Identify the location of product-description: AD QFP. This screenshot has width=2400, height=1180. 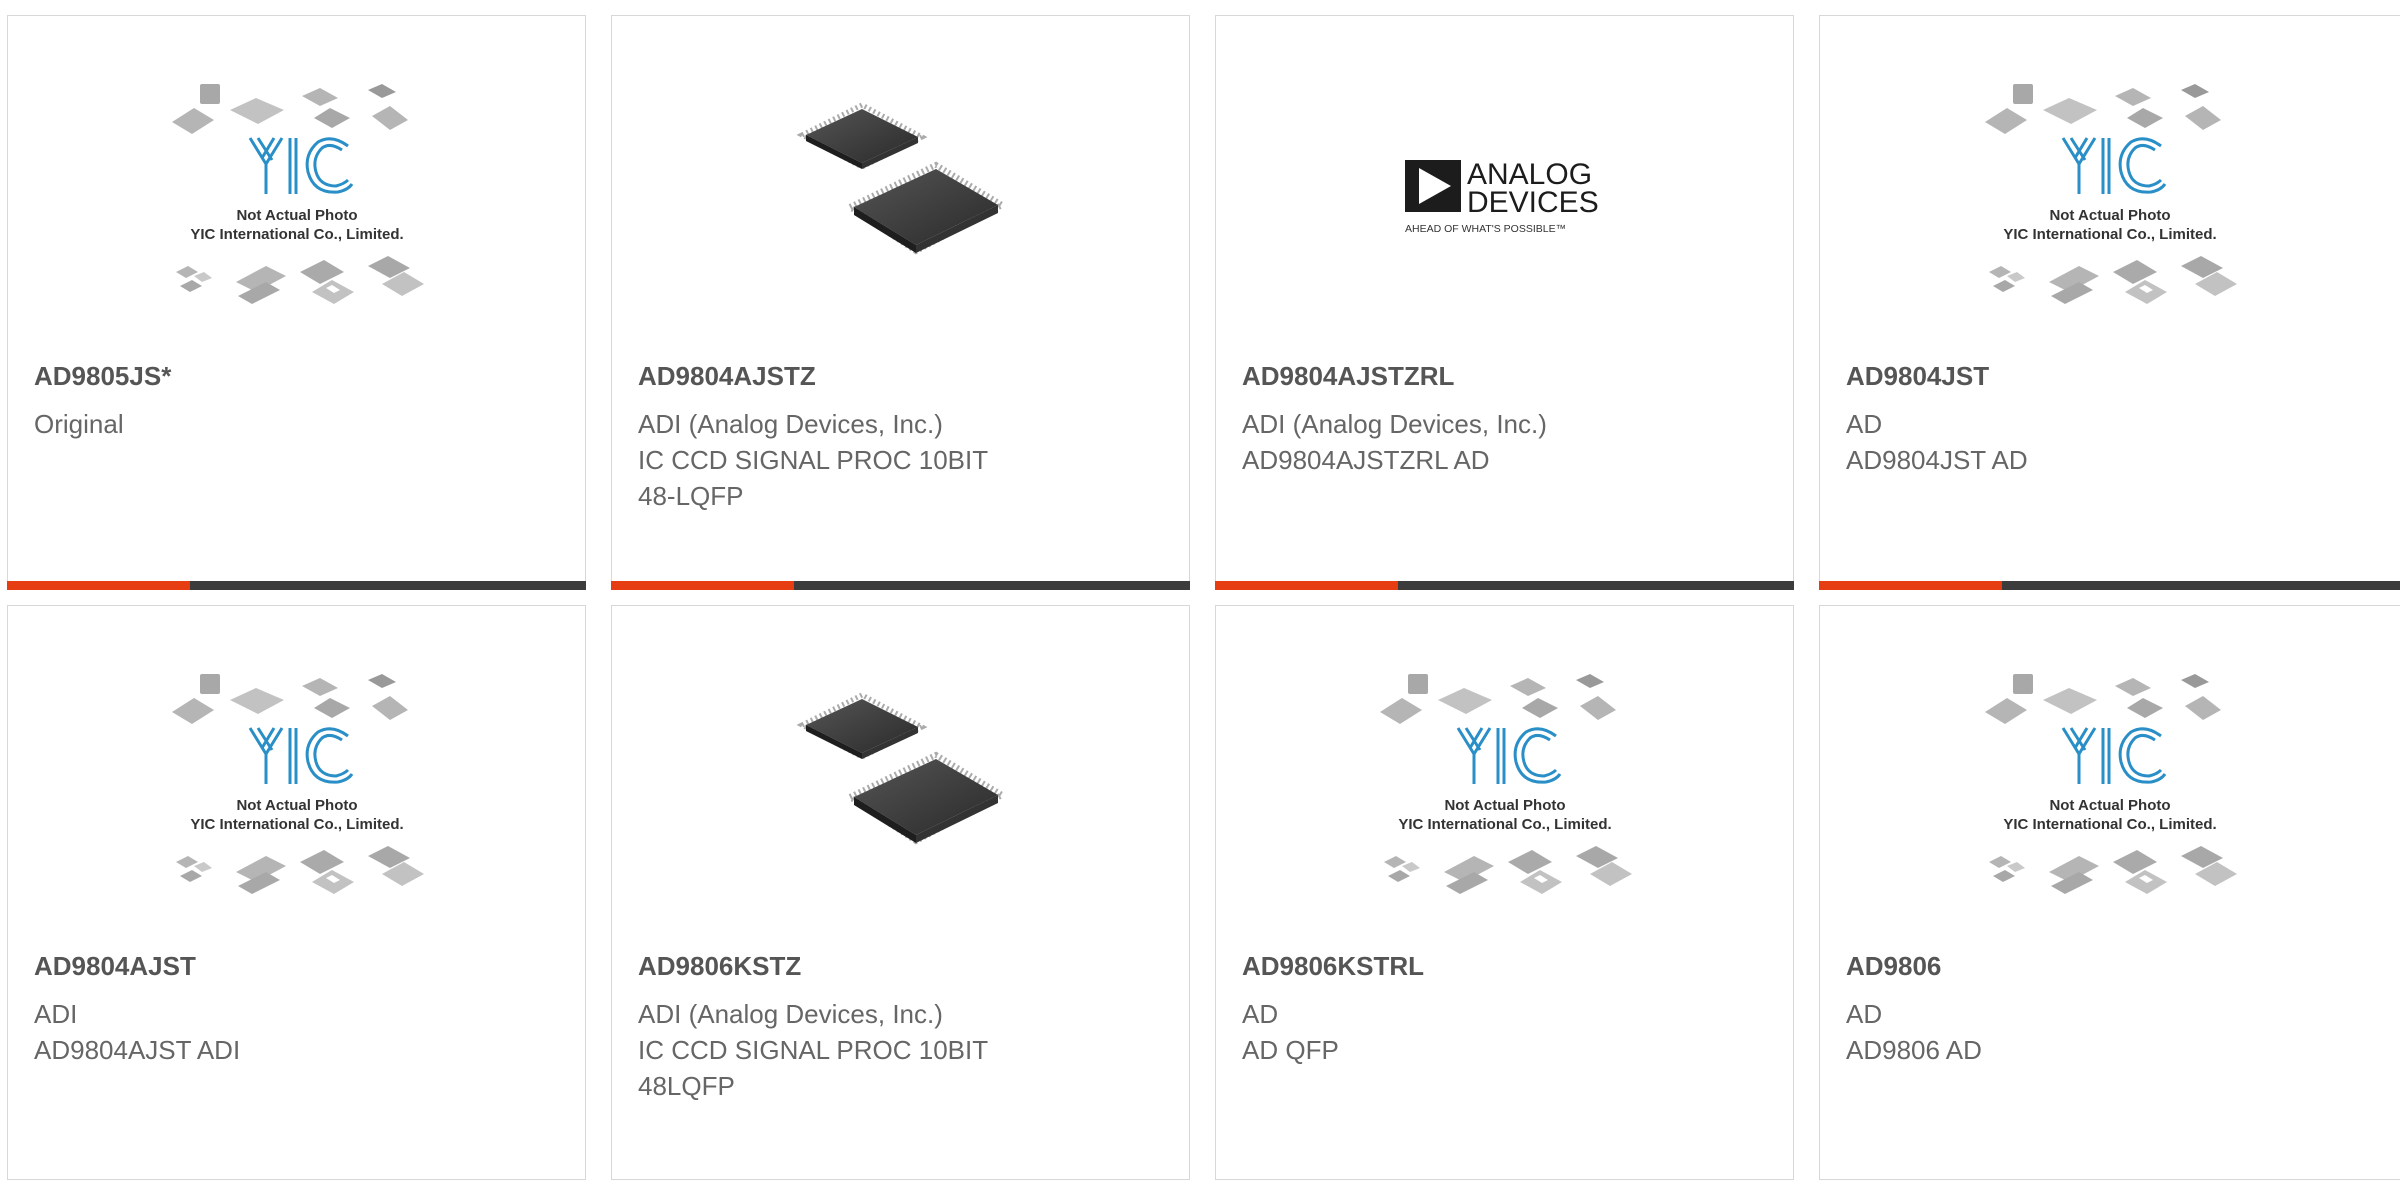
(1290, 1050).